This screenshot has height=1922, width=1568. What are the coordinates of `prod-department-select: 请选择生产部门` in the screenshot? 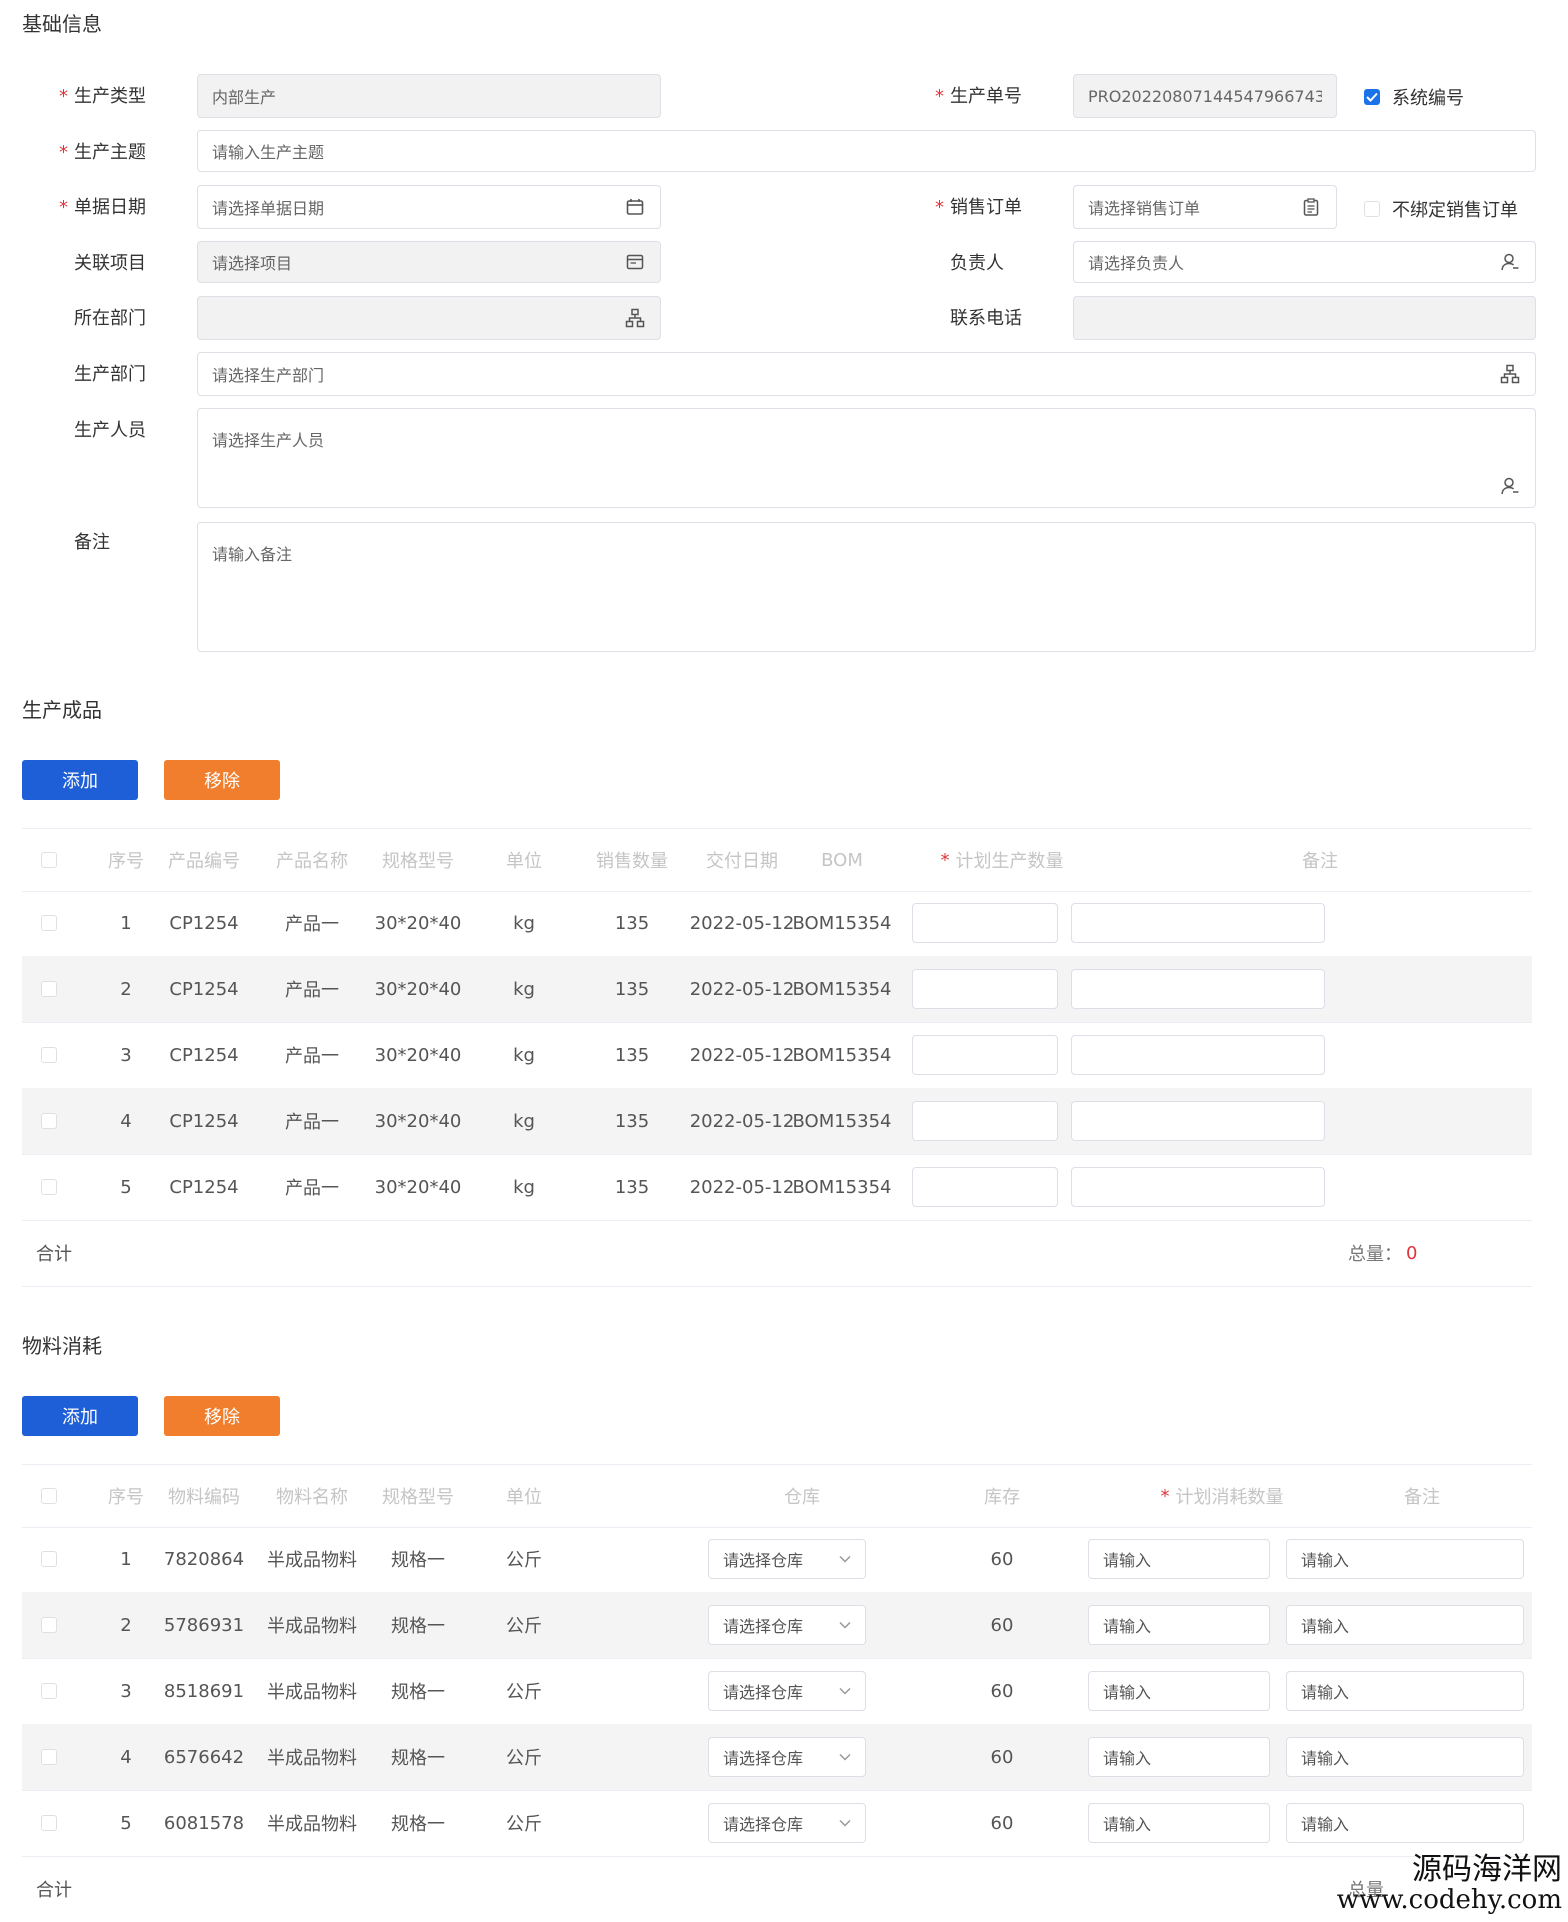 It's located at (866, 374).